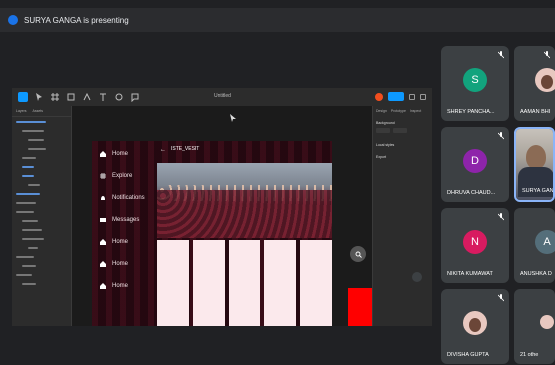 The image size is (555, 365). Describe the element at coordinates (122, 176) in the screenshot. I see `nav-item-label: Explore` at that location.